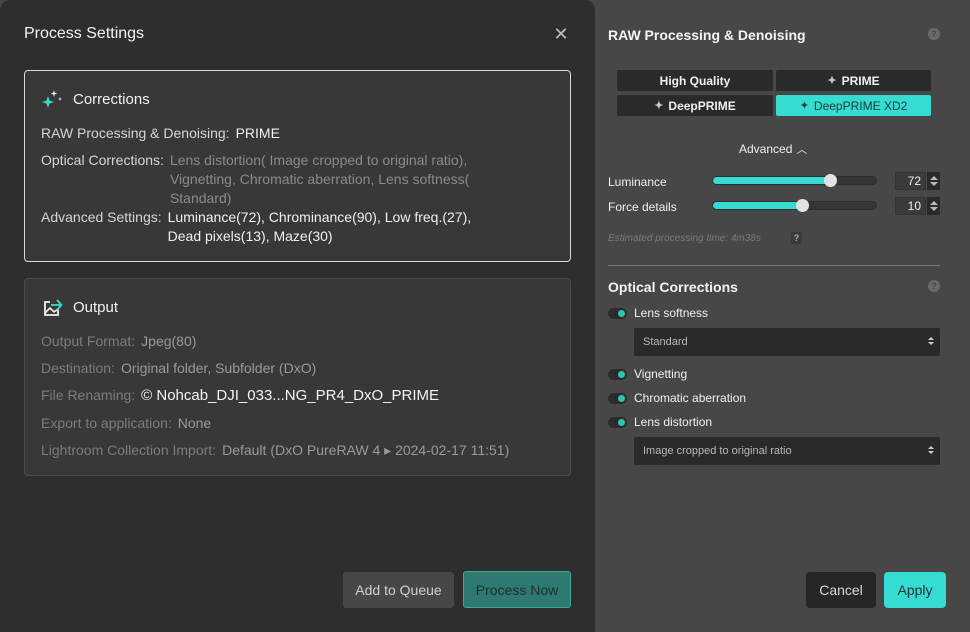  What do you see at coordinates (169, 341) in the screenshot?
I see `output-format-value: Jpeg(80)` at bounding box center [169, 341].